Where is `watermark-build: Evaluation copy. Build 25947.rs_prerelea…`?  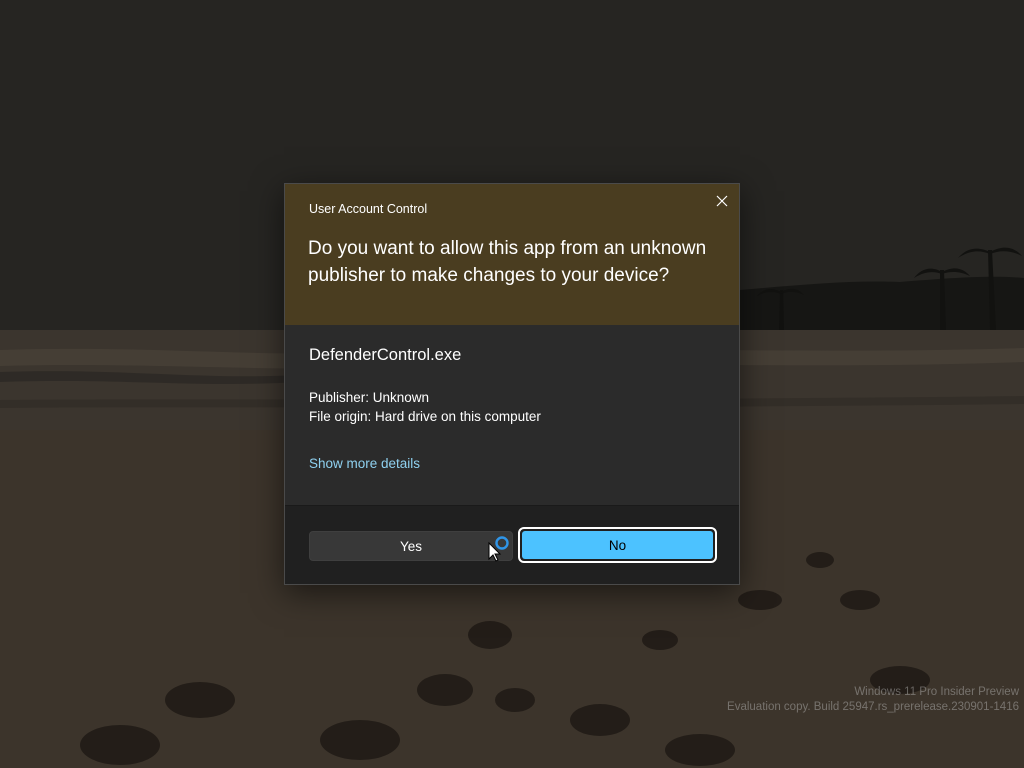
watermark-build: Evaluation copy. Build 25947.rs_prerelea… is located at coordinates (873, 707).